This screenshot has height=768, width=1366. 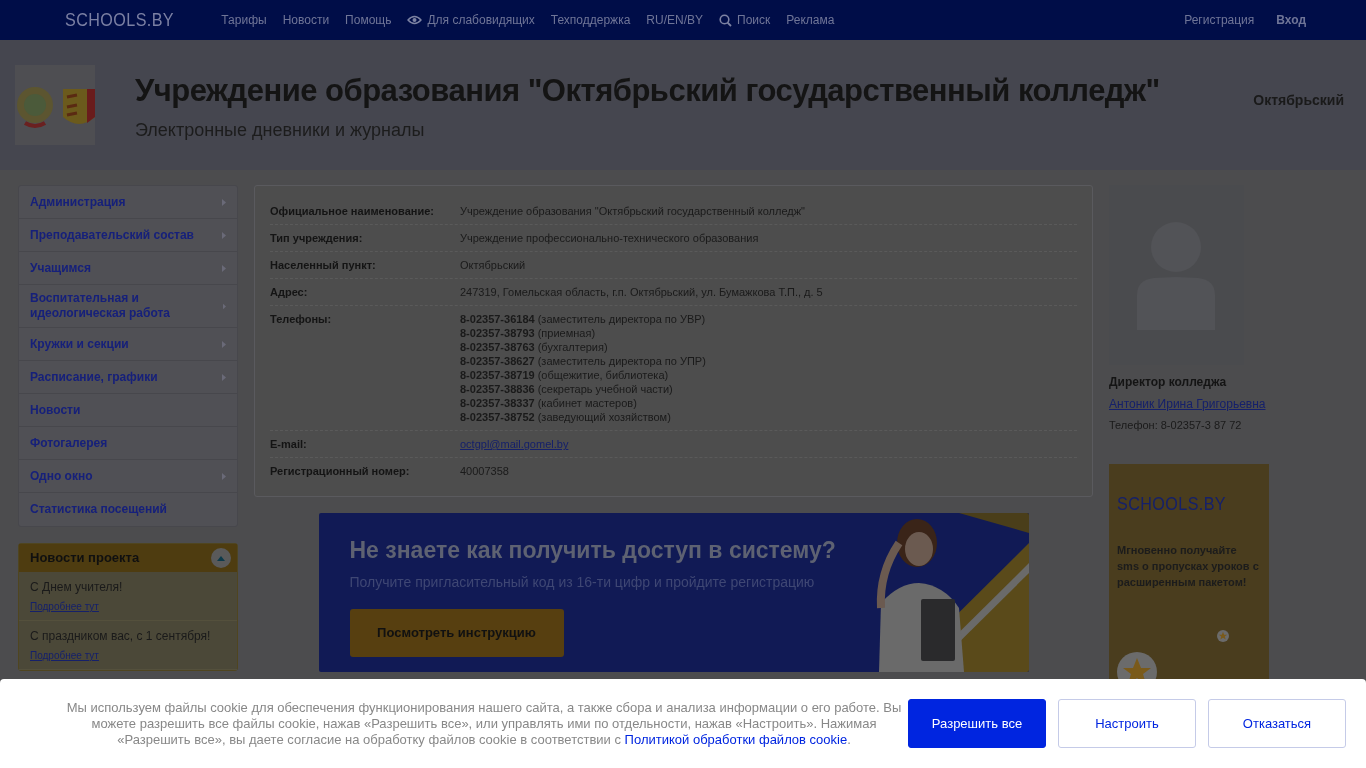 I want to click on cookie-notice: Мы используем файлы cookie для обеспечения функционирования нашего сайта, а также сбора и анализа информации о его работе. Вы можете разрешить все файлы cookie, нажав «Разрешить все», или управлять ими по отдельности, нажав «Настроить». Нажимая «Разрешить все», вы даете согласие на обработку файлов cookie в соответствии с Политикой обработки файлов cookie., so click(x=484, y=723).